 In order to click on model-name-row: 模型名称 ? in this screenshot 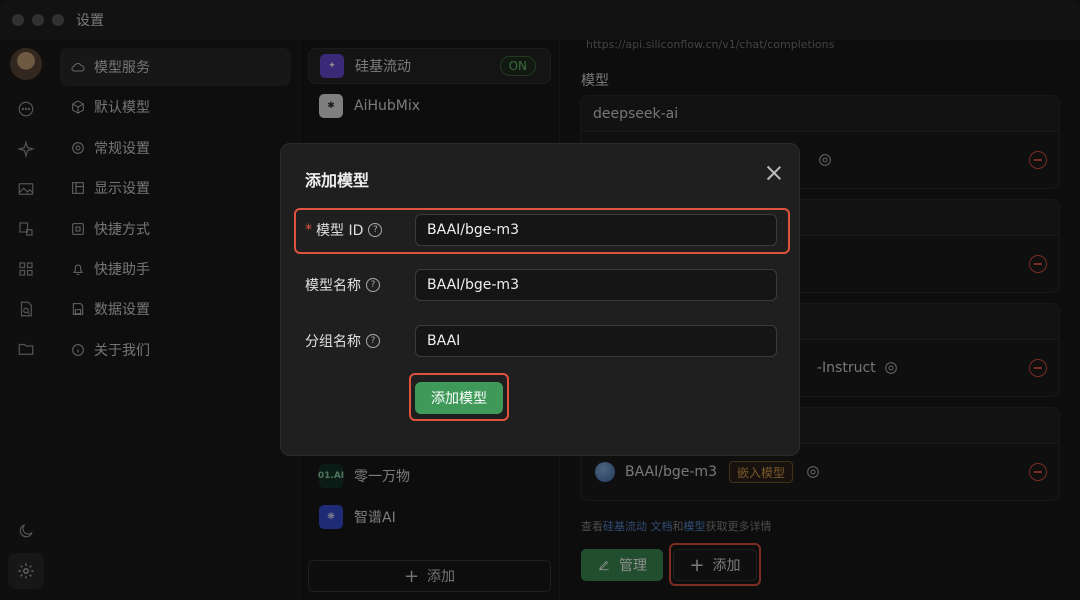, I will do `click(541, 285)`.